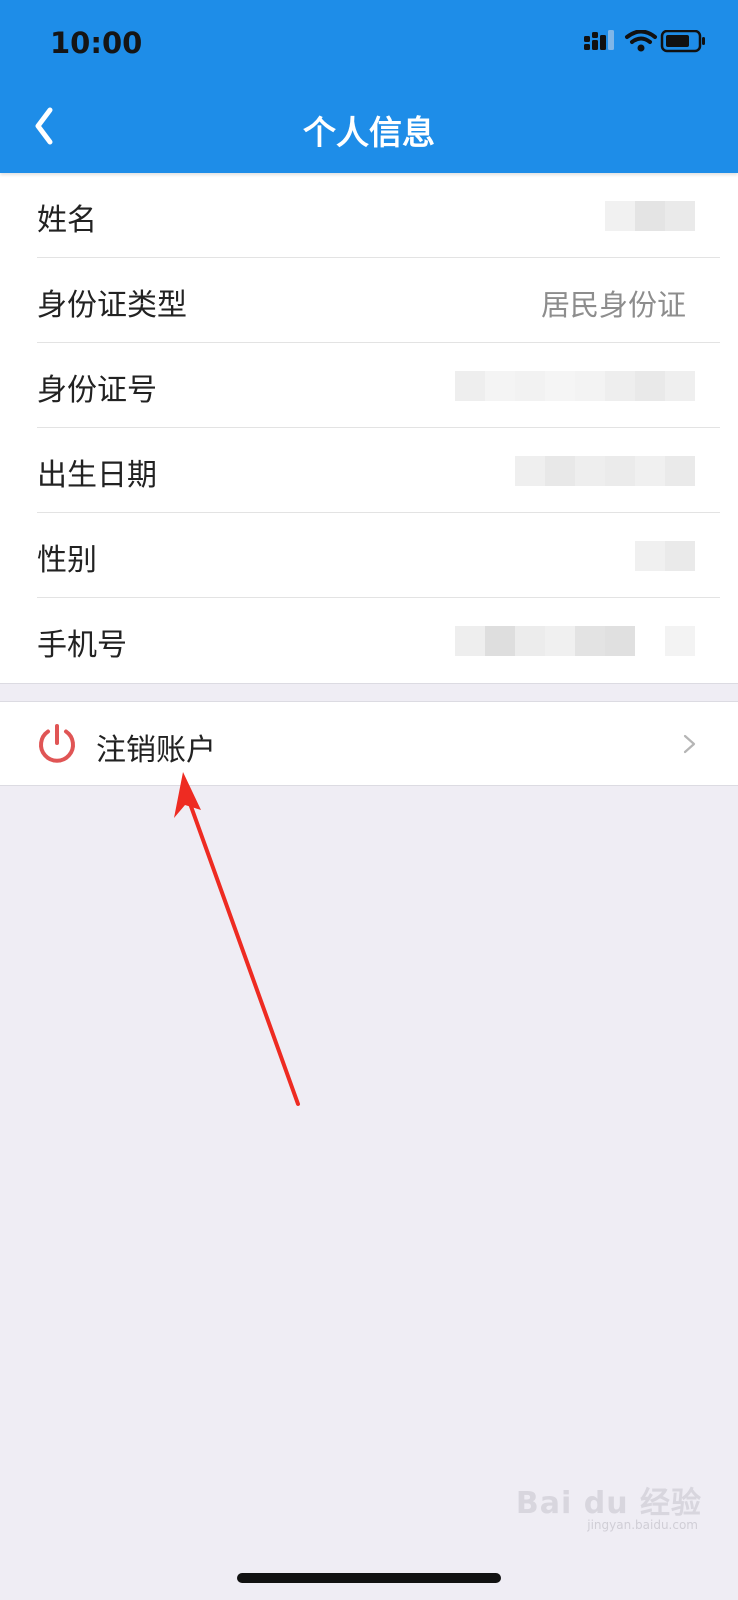 This screenshot has width=738, height=1600. What do you see at coordinates (369, 132) in the screenshot?
I see `page-title: 个人信息` at bounding box center [369, 132].